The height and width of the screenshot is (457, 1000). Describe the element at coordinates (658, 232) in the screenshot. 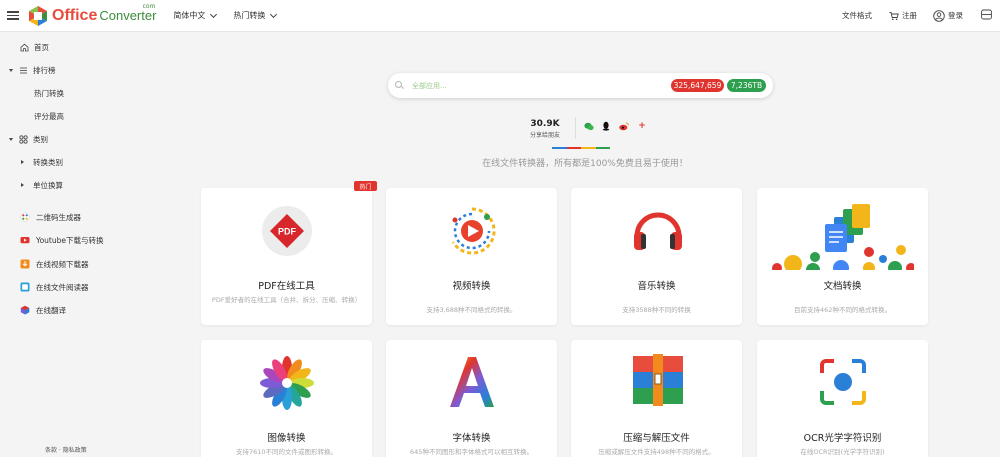

I see `headphones-icon` at that location.